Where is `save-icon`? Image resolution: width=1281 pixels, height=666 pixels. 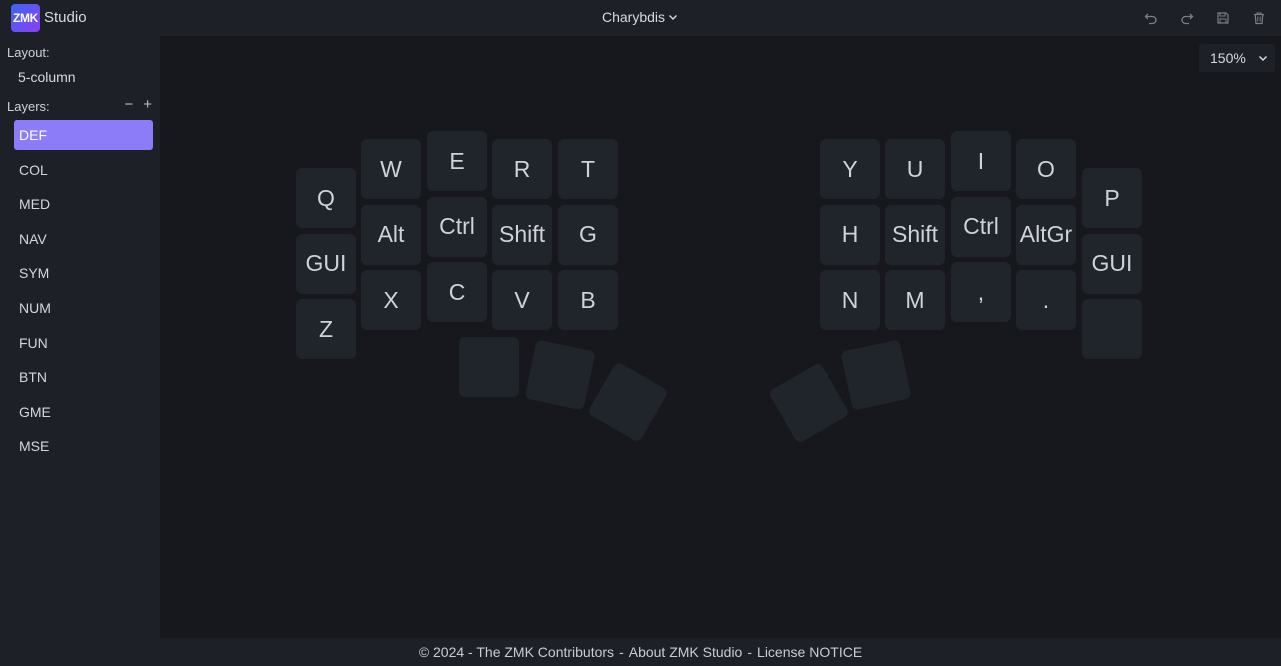 save-icon is located at coordinates (1223, 18).